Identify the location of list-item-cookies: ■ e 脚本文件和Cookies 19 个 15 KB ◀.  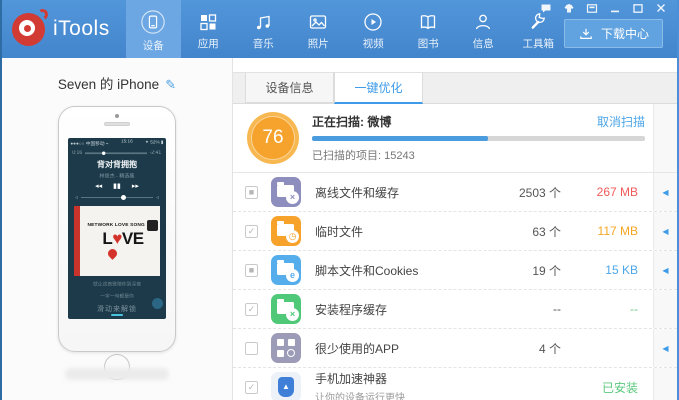
(455, 270).